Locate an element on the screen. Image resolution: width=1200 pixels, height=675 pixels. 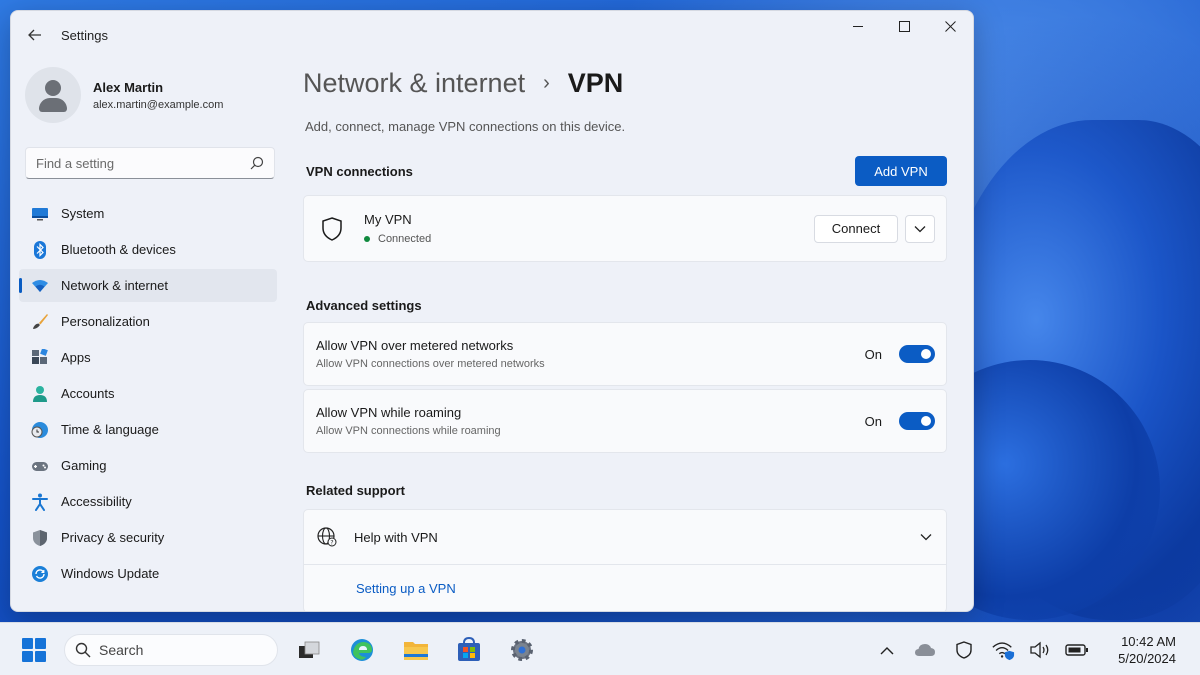
find-setting-search is located at coordinates (150, 163).